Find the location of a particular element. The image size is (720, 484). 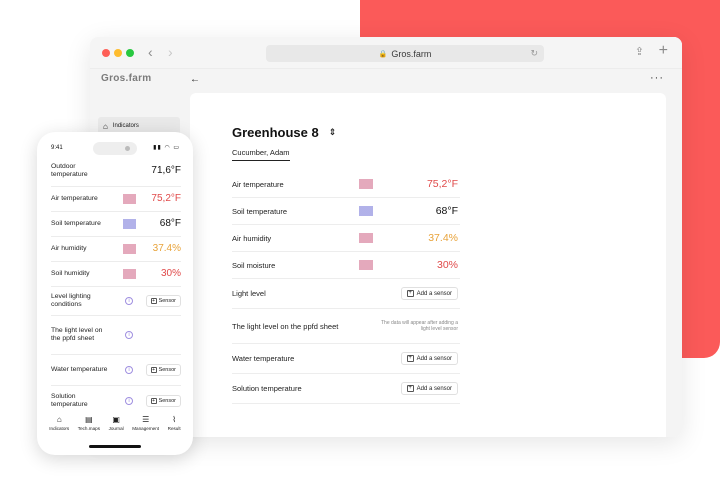

indicator-row-air-humidity: Air humidity 37.4% is located at coordinates (346, 238).